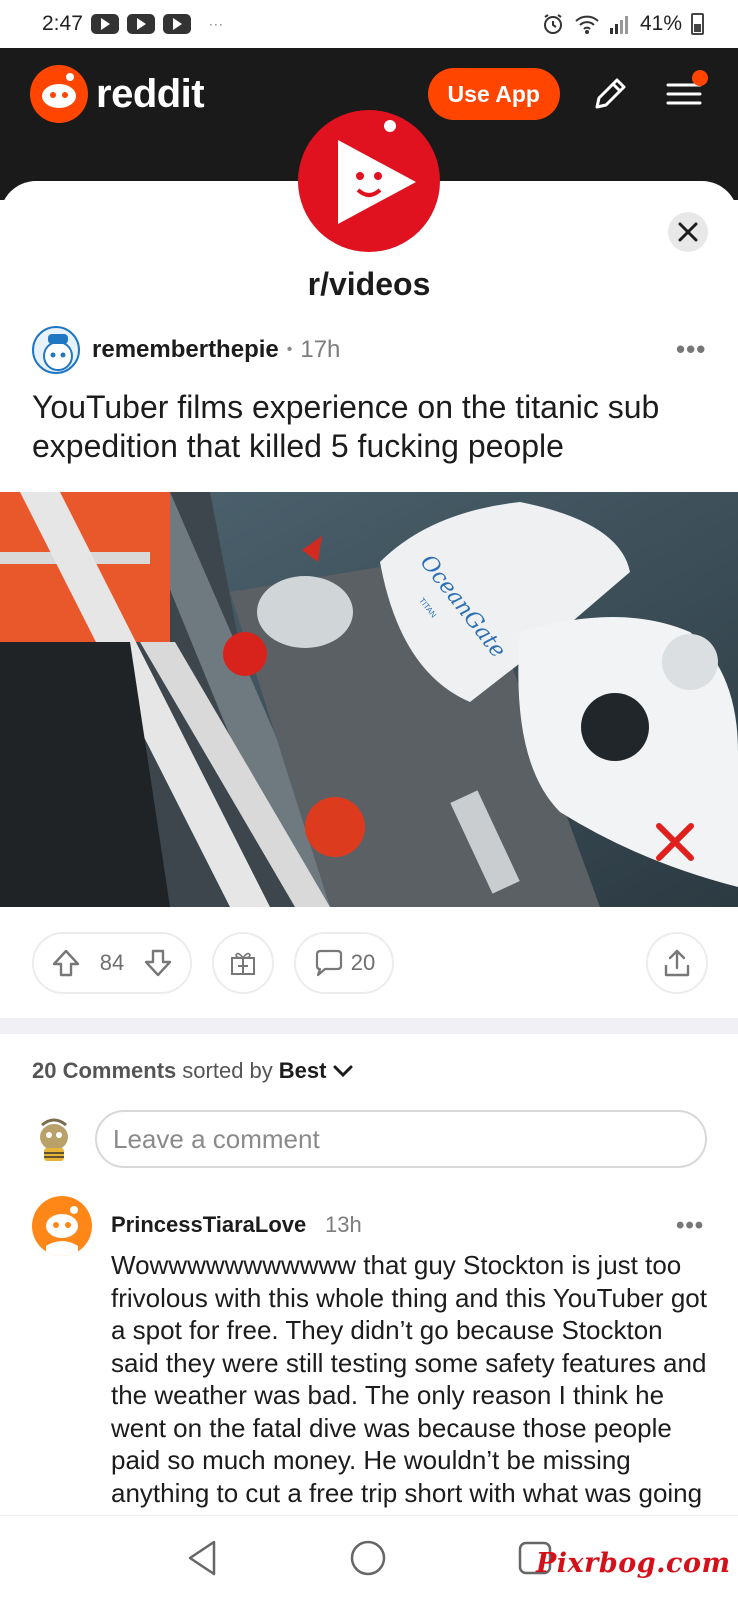 The width and height of the screenshot is (738, 1600). What do you see at coordinates (302, 1070) in the screenshot?
I see `sort-value: Best` at bounding box center [302, 1070].